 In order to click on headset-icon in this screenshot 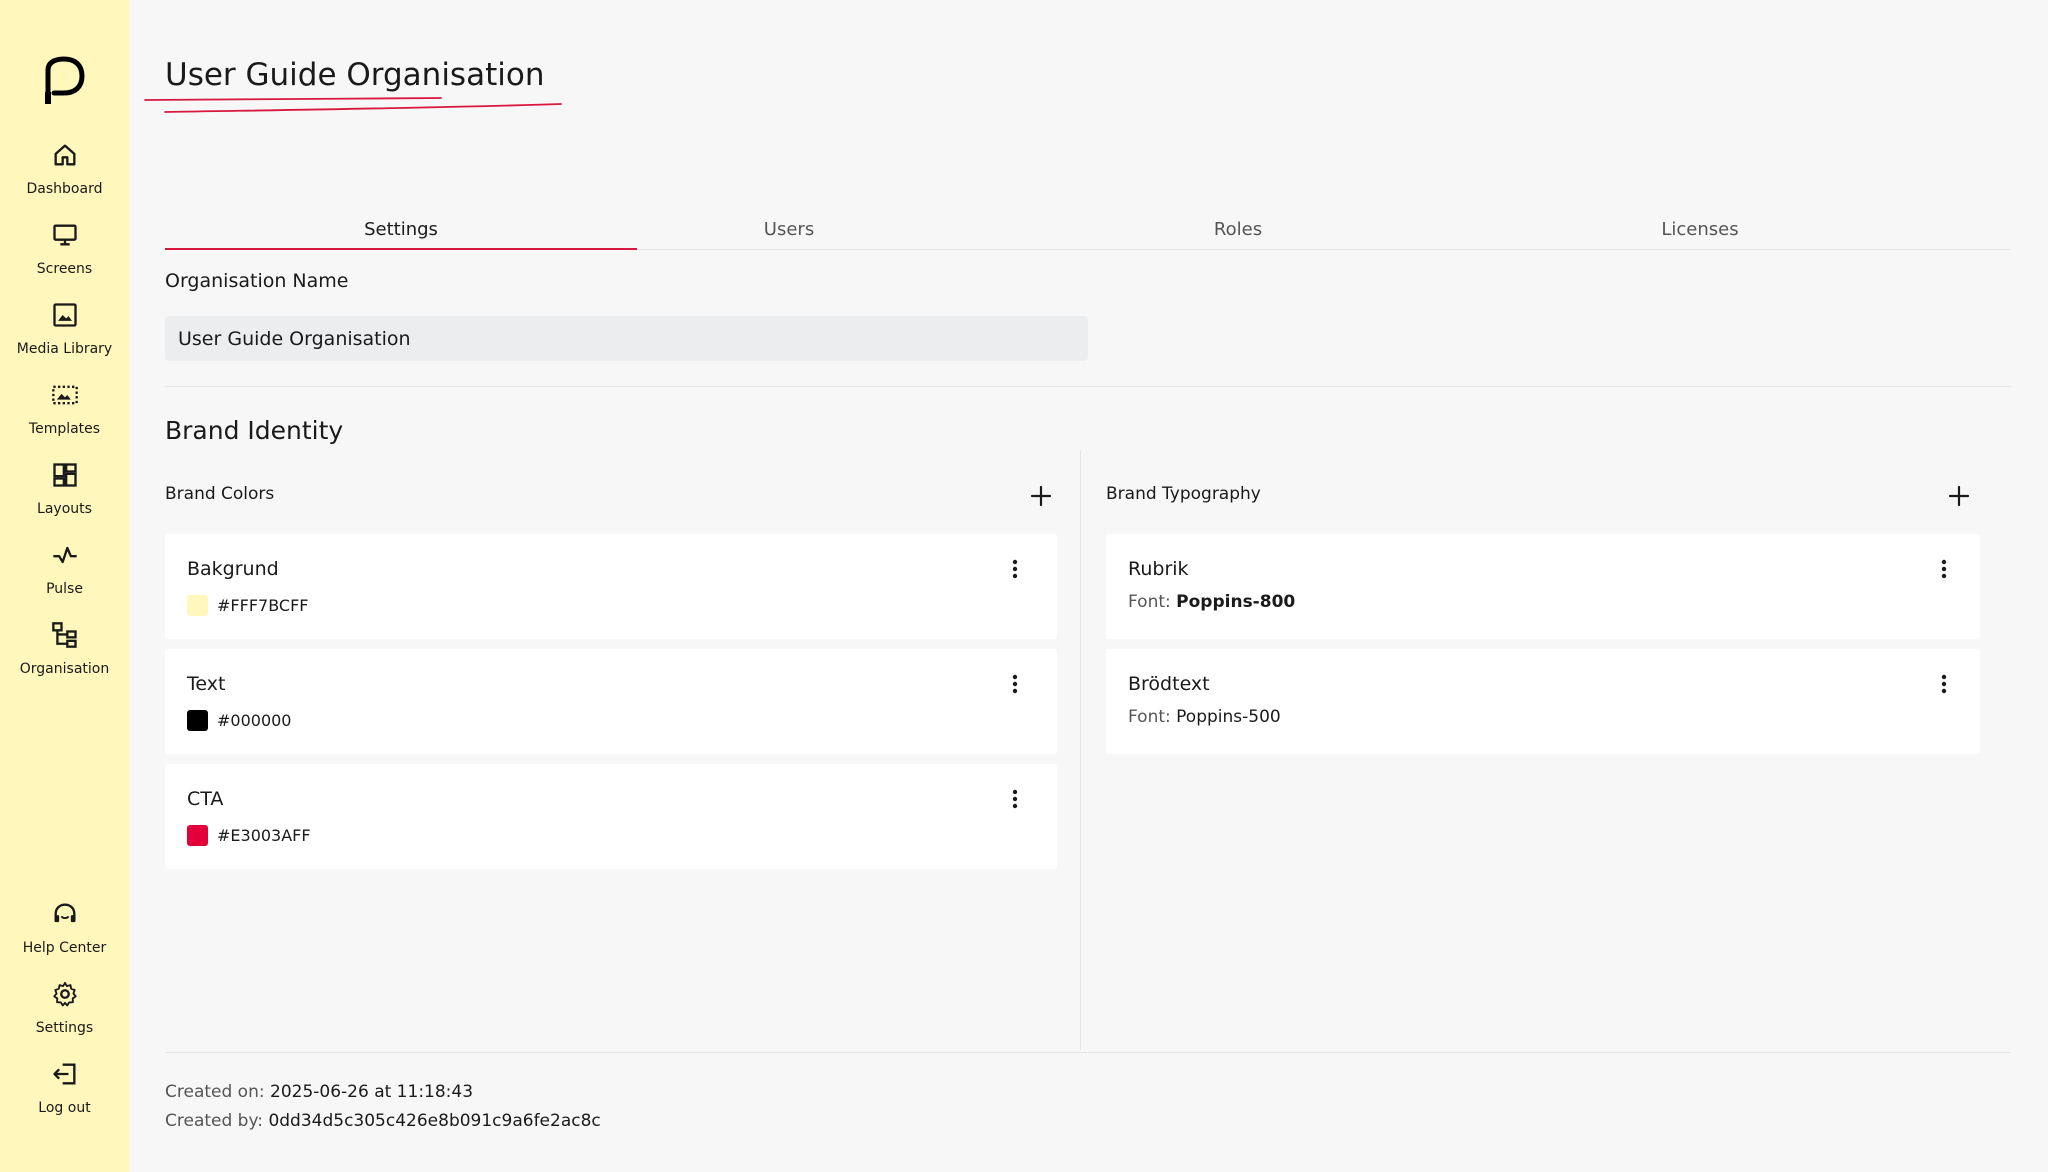, I will do `click(64, 913)`.